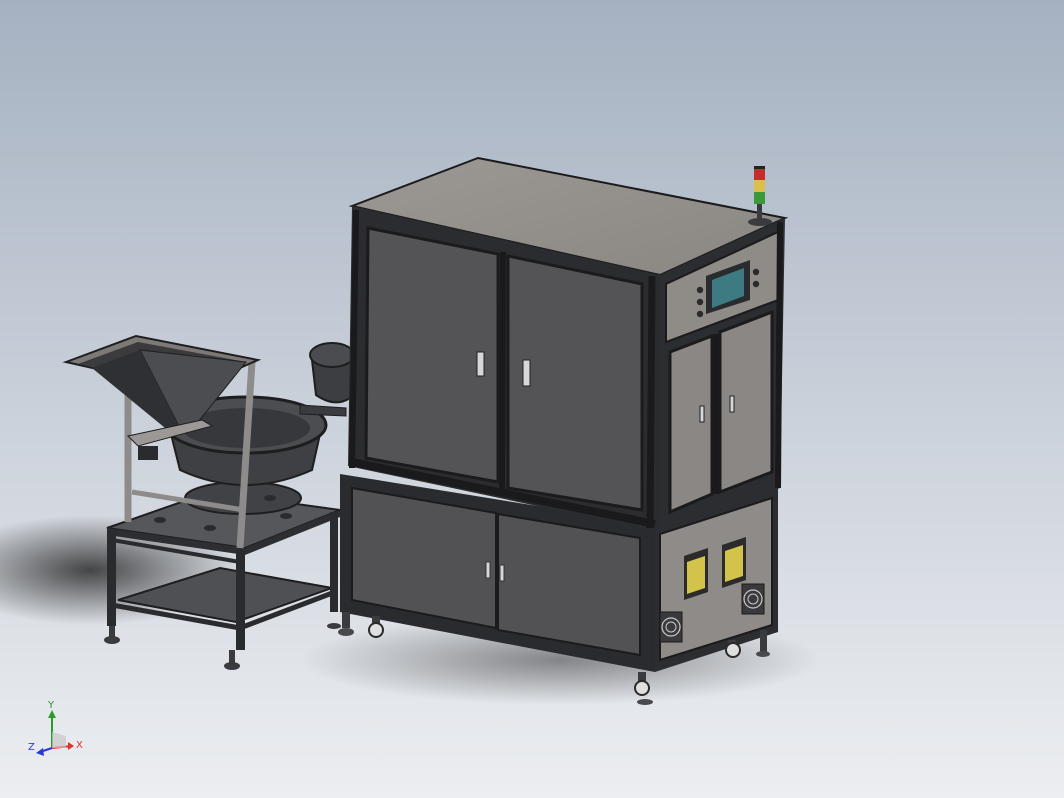 Image resolution: width=1064 pixels, height=798 pixels. What do you see at coordinates (31, 747) in the screenshot?
I see `z-axis-label: Z` at bounding box center [31, 747].